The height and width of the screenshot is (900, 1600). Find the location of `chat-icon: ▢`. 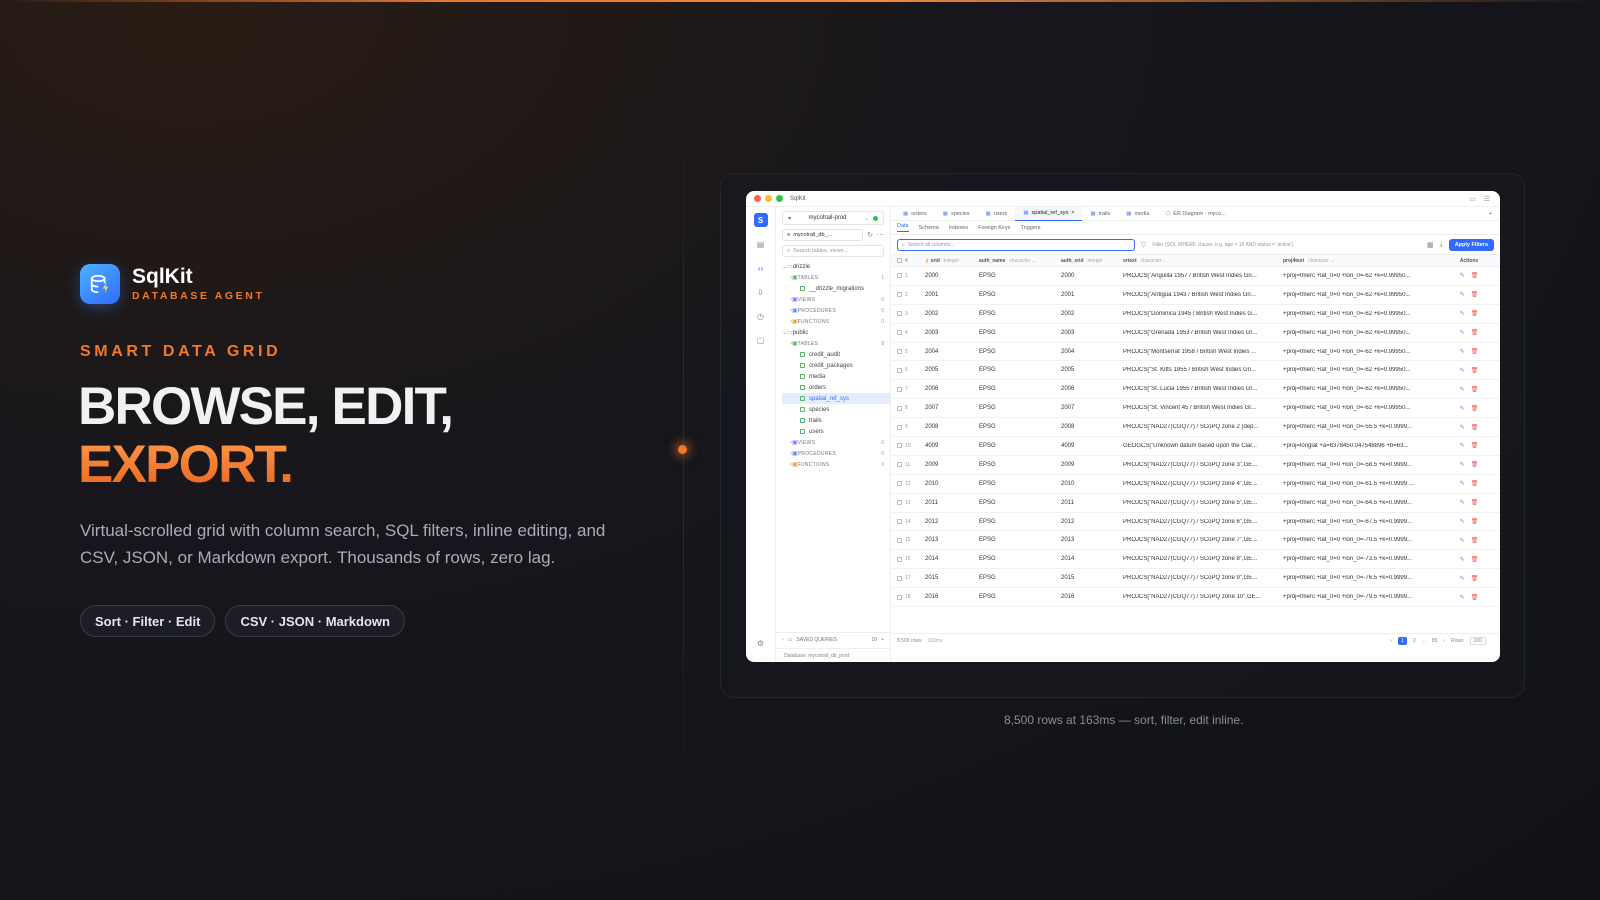

chat-icon: ▢ is located at coordinates (761, 340).